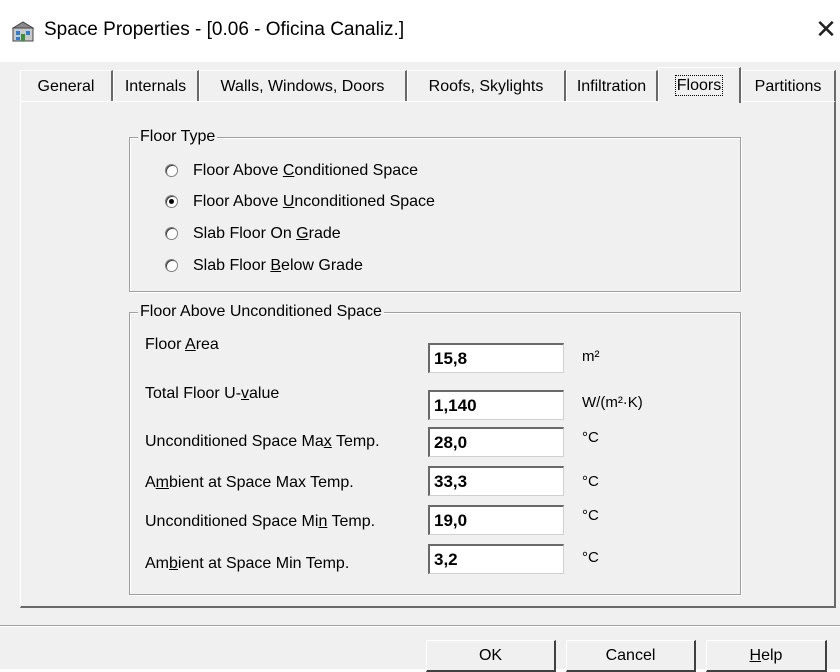  What do you see at coordinates (262, 441) in the screenshot?
I see `uncond-max-temp-label: Unconditioned Space Max Temp.` at bounding box center [262, 441].